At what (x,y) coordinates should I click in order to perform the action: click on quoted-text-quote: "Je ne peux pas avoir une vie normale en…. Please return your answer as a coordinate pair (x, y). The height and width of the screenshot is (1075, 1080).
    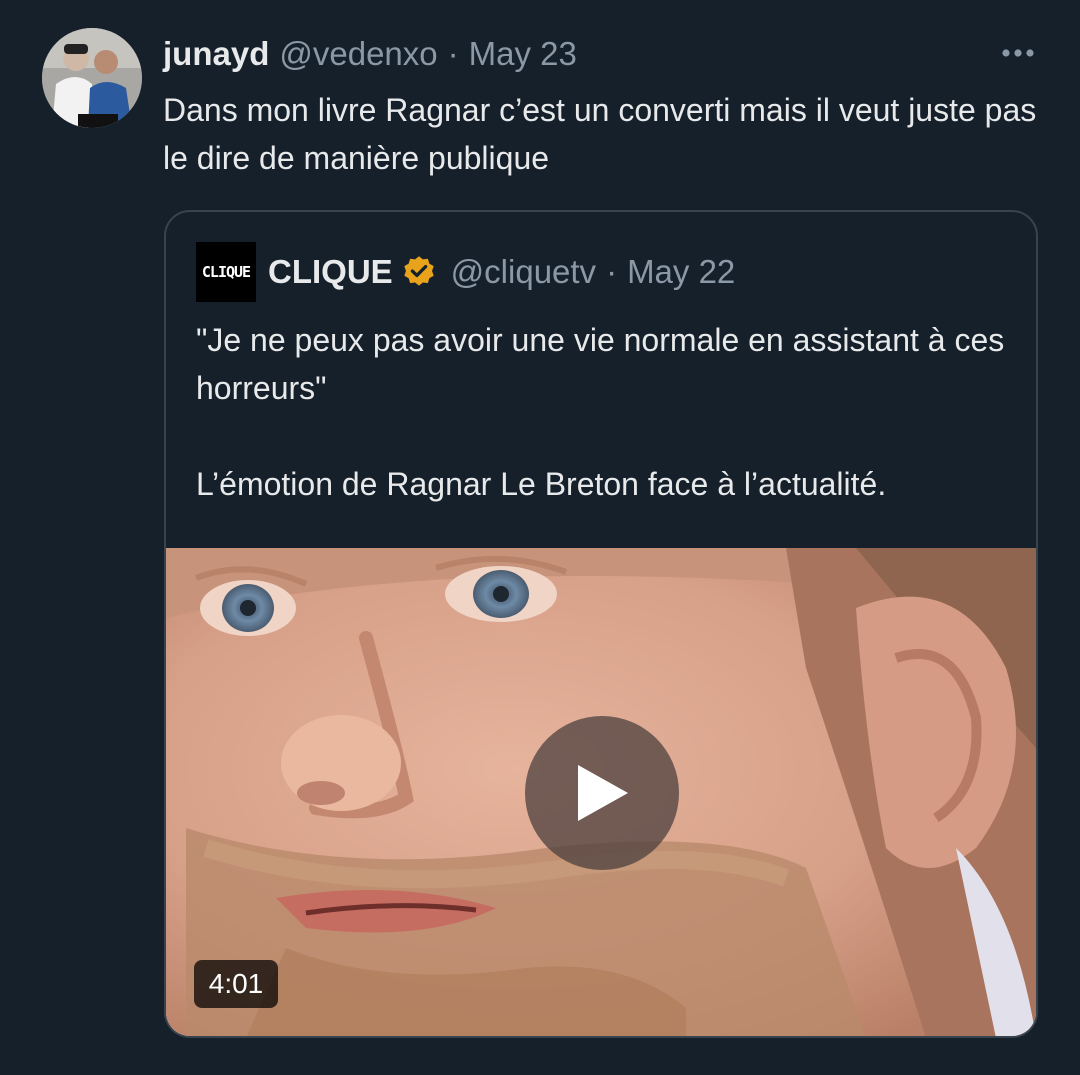
    Looking at the image, I should click on (600, 364).